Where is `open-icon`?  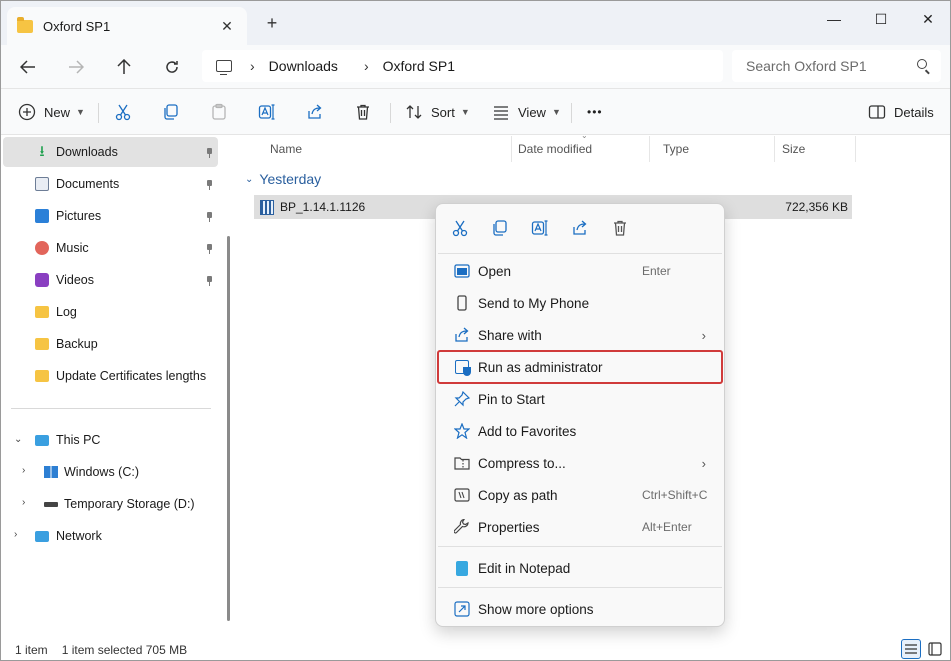 open-icon is located at coordinates (462, 271).